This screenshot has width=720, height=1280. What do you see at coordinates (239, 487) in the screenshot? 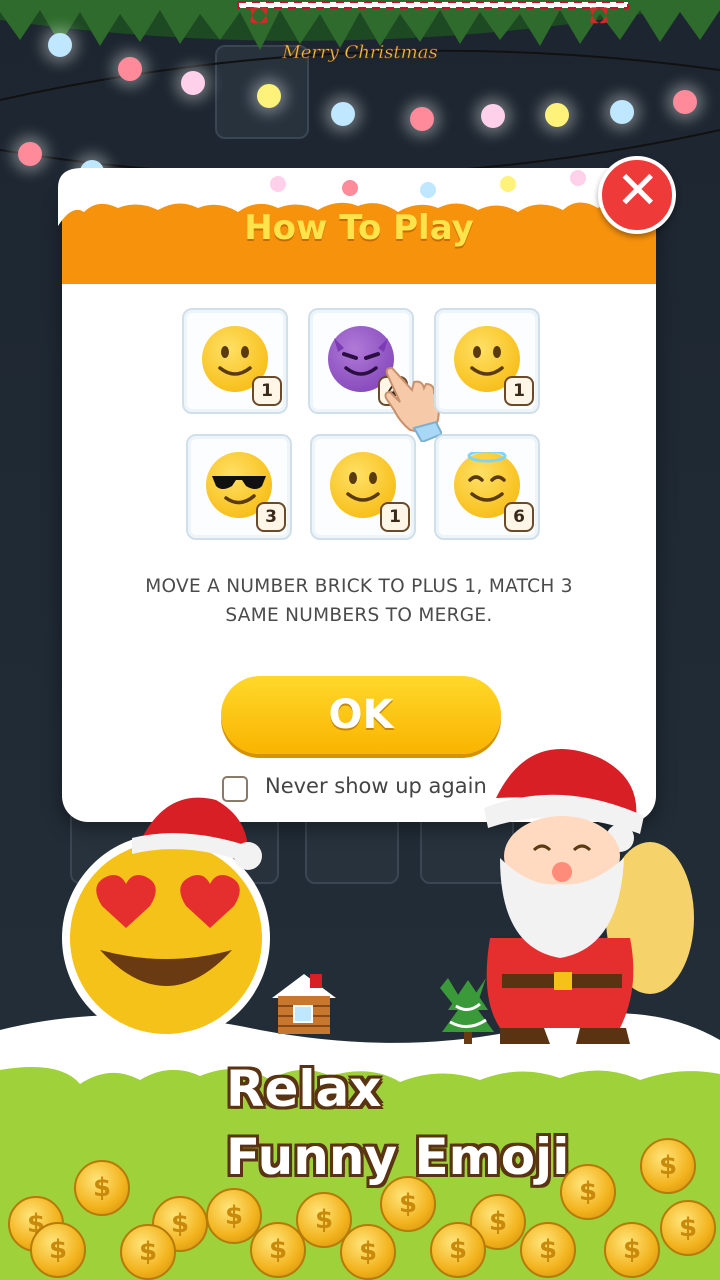
I see `tutorial-cell: 3` at bounding box center [239, 487].